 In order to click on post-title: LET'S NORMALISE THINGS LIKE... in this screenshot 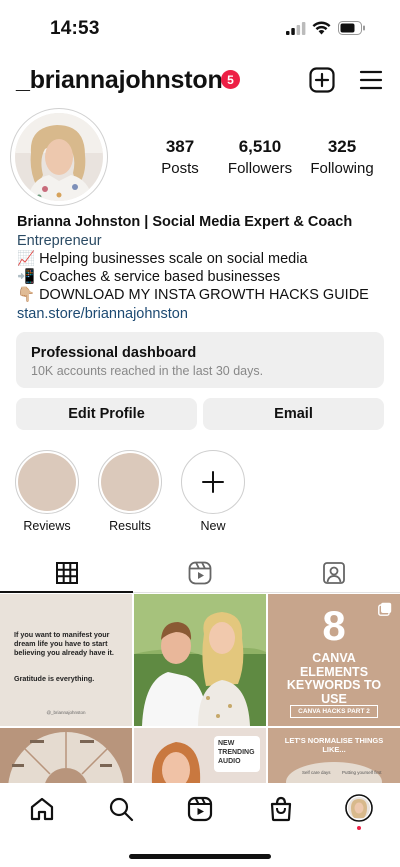, I will do `click(334, 745)`.